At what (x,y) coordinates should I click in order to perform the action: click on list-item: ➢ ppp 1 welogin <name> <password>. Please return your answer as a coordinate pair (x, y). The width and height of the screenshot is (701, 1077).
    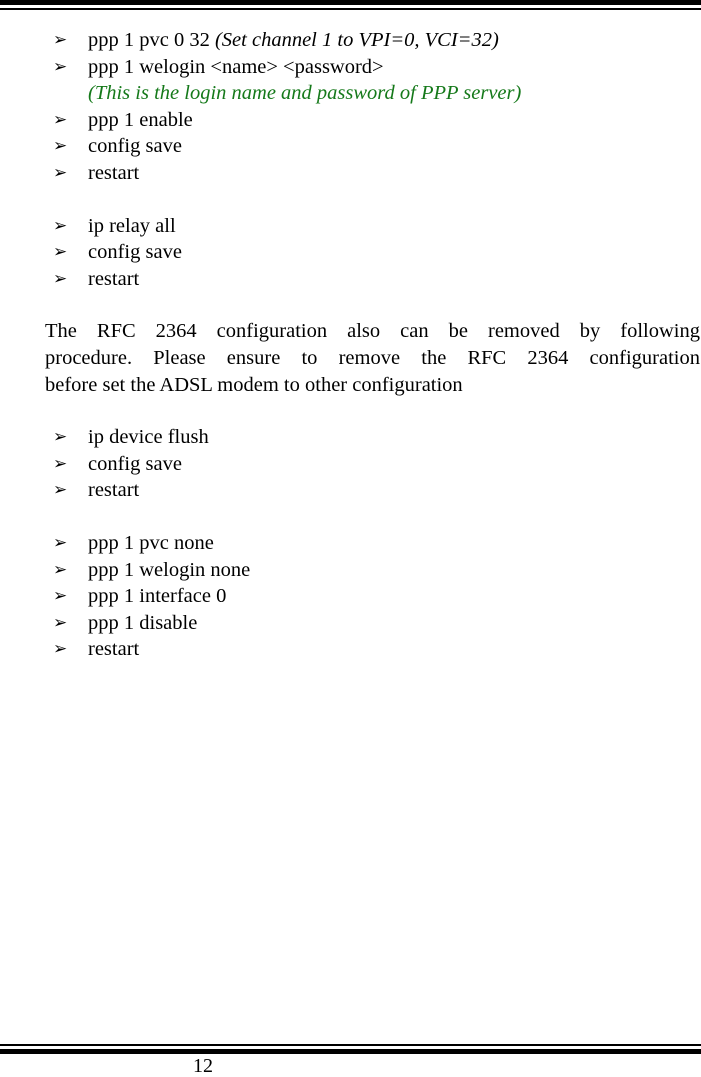
    Looking at the image, I should click on (350, 67).